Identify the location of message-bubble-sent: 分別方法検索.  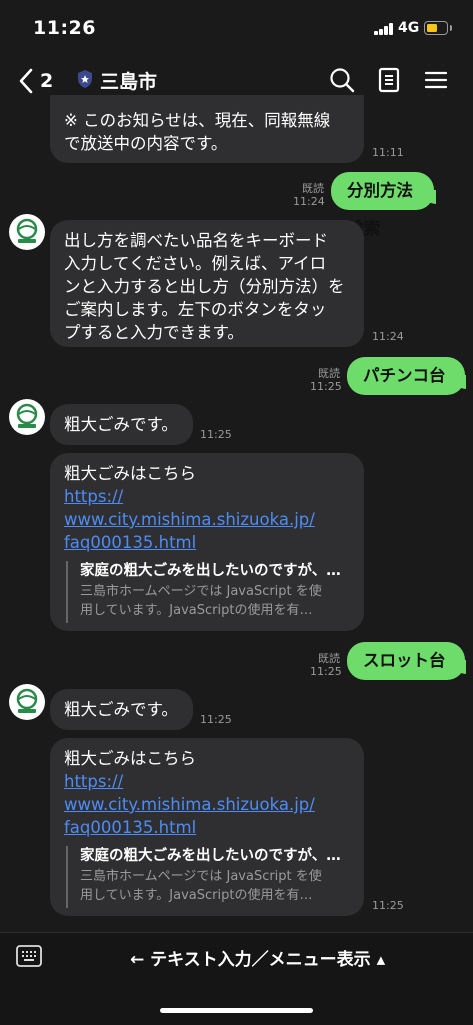
(382, 205).